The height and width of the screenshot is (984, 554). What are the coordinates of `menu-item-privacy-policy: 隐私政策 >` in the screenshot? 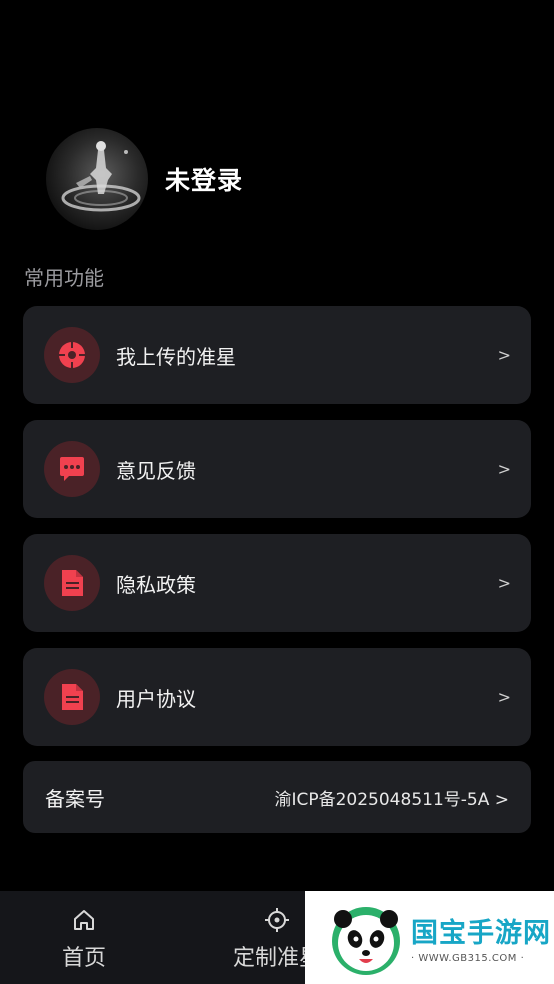 It's located at (277, 583).